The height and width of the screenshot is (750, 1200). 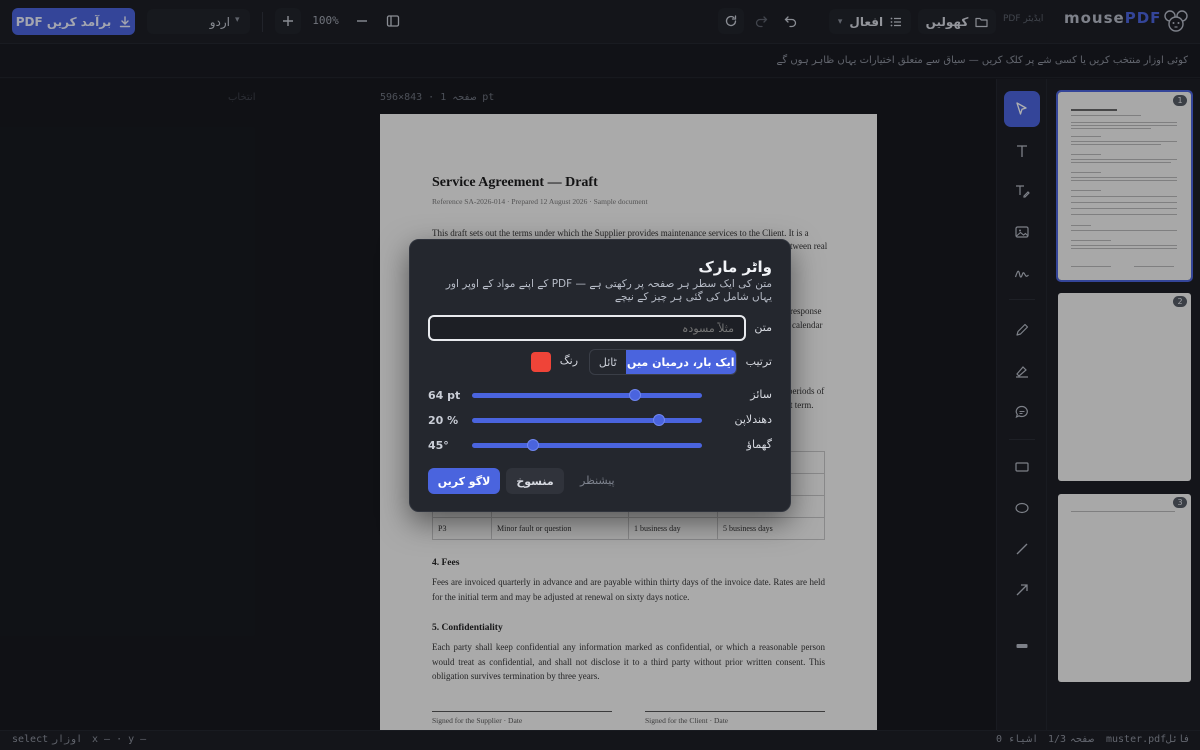 I want to click on layout-segmented-control: ایک بار، درمیان میں ٹائل, so click(x=663, y=362).